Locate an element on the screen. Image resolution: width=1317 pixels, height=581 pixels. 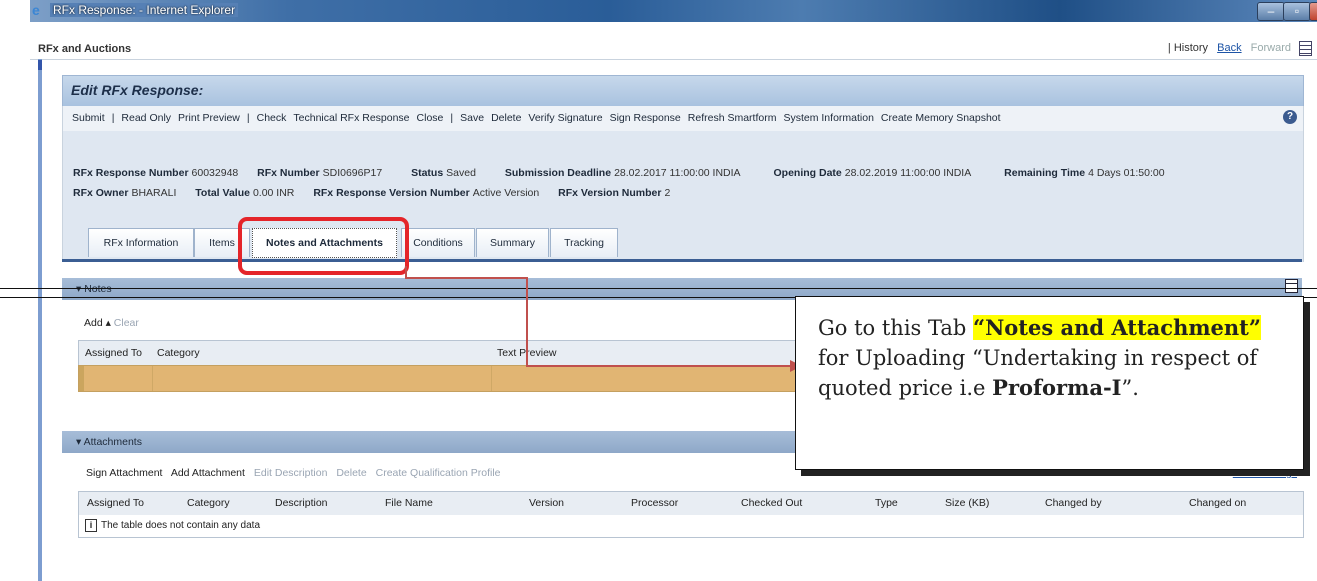
toolbar-button-sign-response: Sign Response is located at coordinates (645, 118).